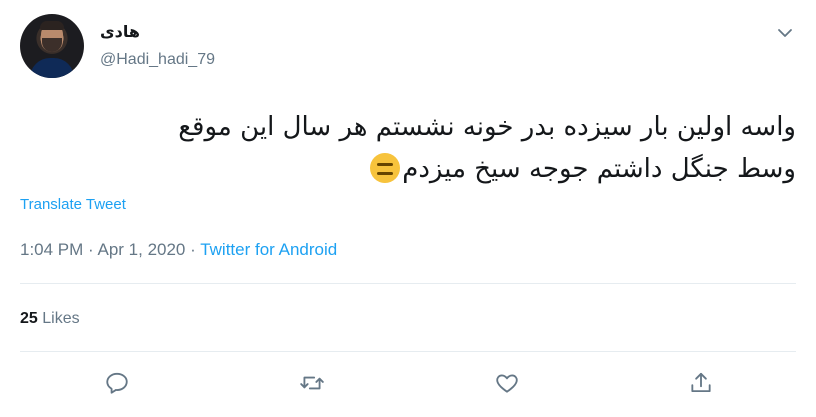  Describe the element at coordinates (117, 383) in the screenshot. I see `reply-icon` at that location.